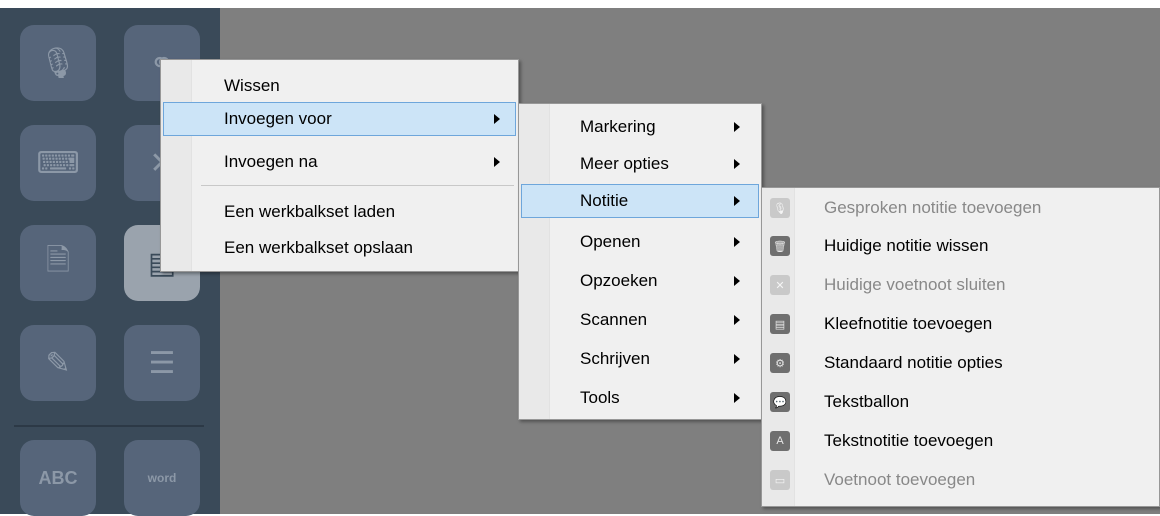  I want to click on notes-button: ✎, so click(58, 363).